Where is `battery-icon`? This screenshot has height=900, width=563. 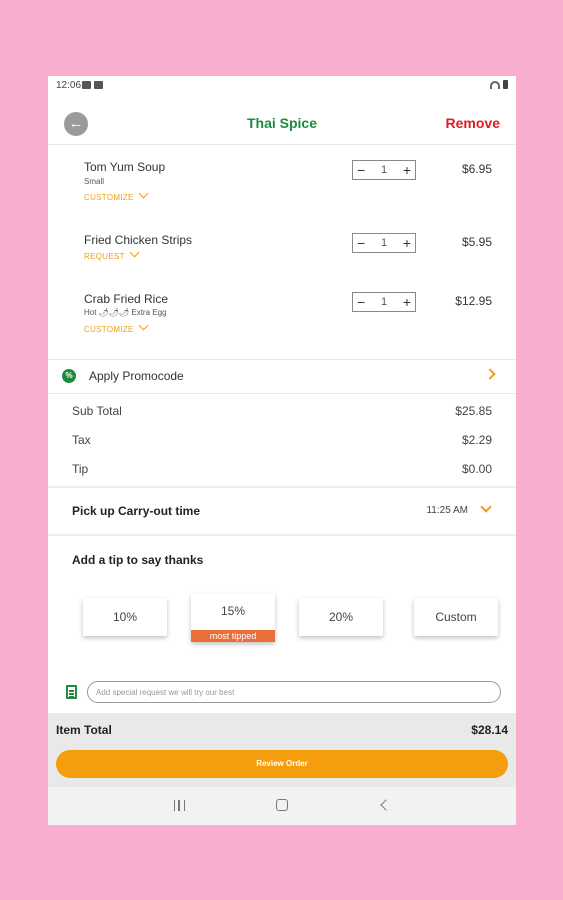
battery-icon is located at coordinates (505, 84).